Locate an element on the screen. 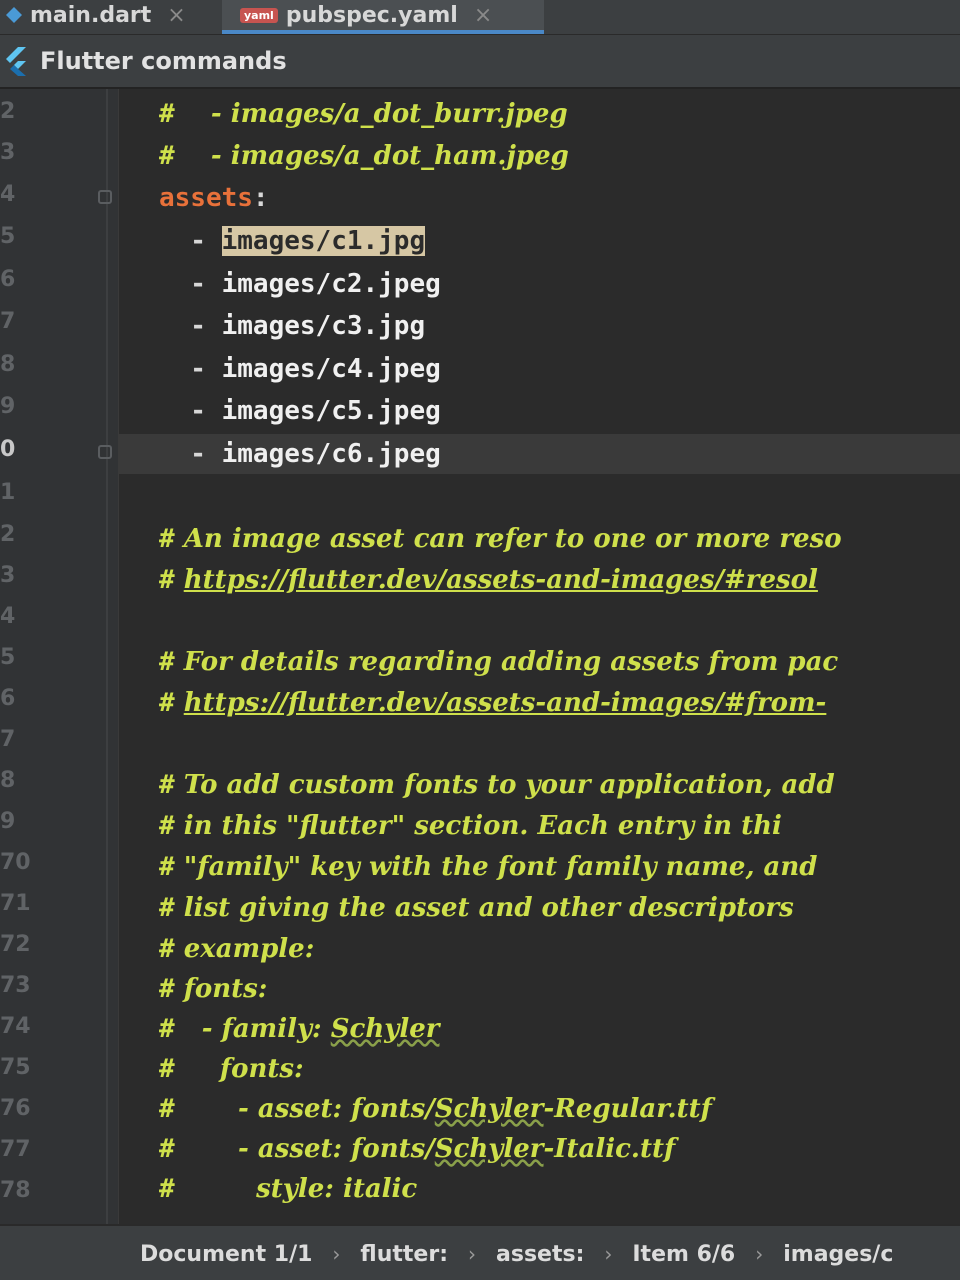 This screenshot has width=960, height=1280. yaml-comment: # - asset: fonts/Schyler-Regular.ttf is located at coordinates (435, 1109).